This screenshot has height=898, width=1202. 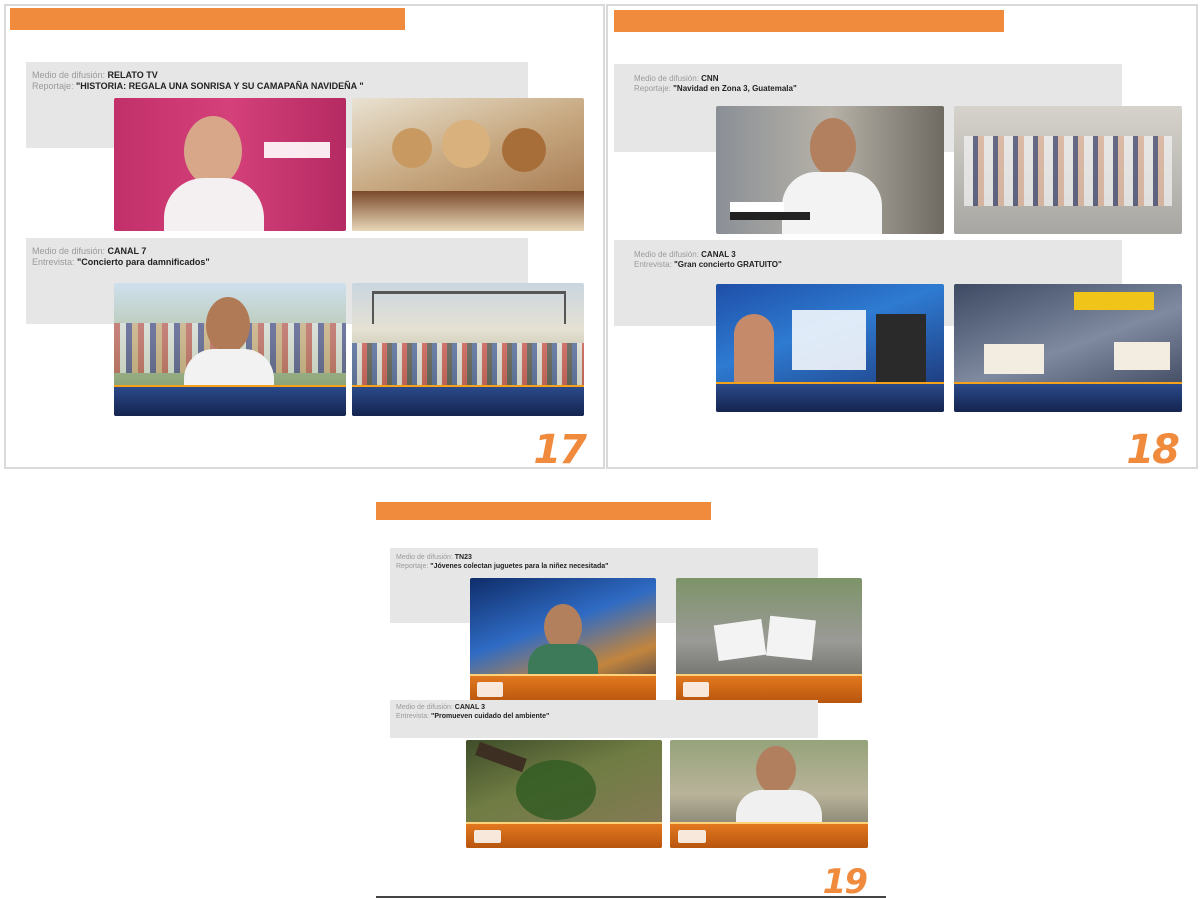 What do you see at coordinates (769, 794) in the screenshot?
I see `outdoor-interview-photo` at bounding box center [769, 794].